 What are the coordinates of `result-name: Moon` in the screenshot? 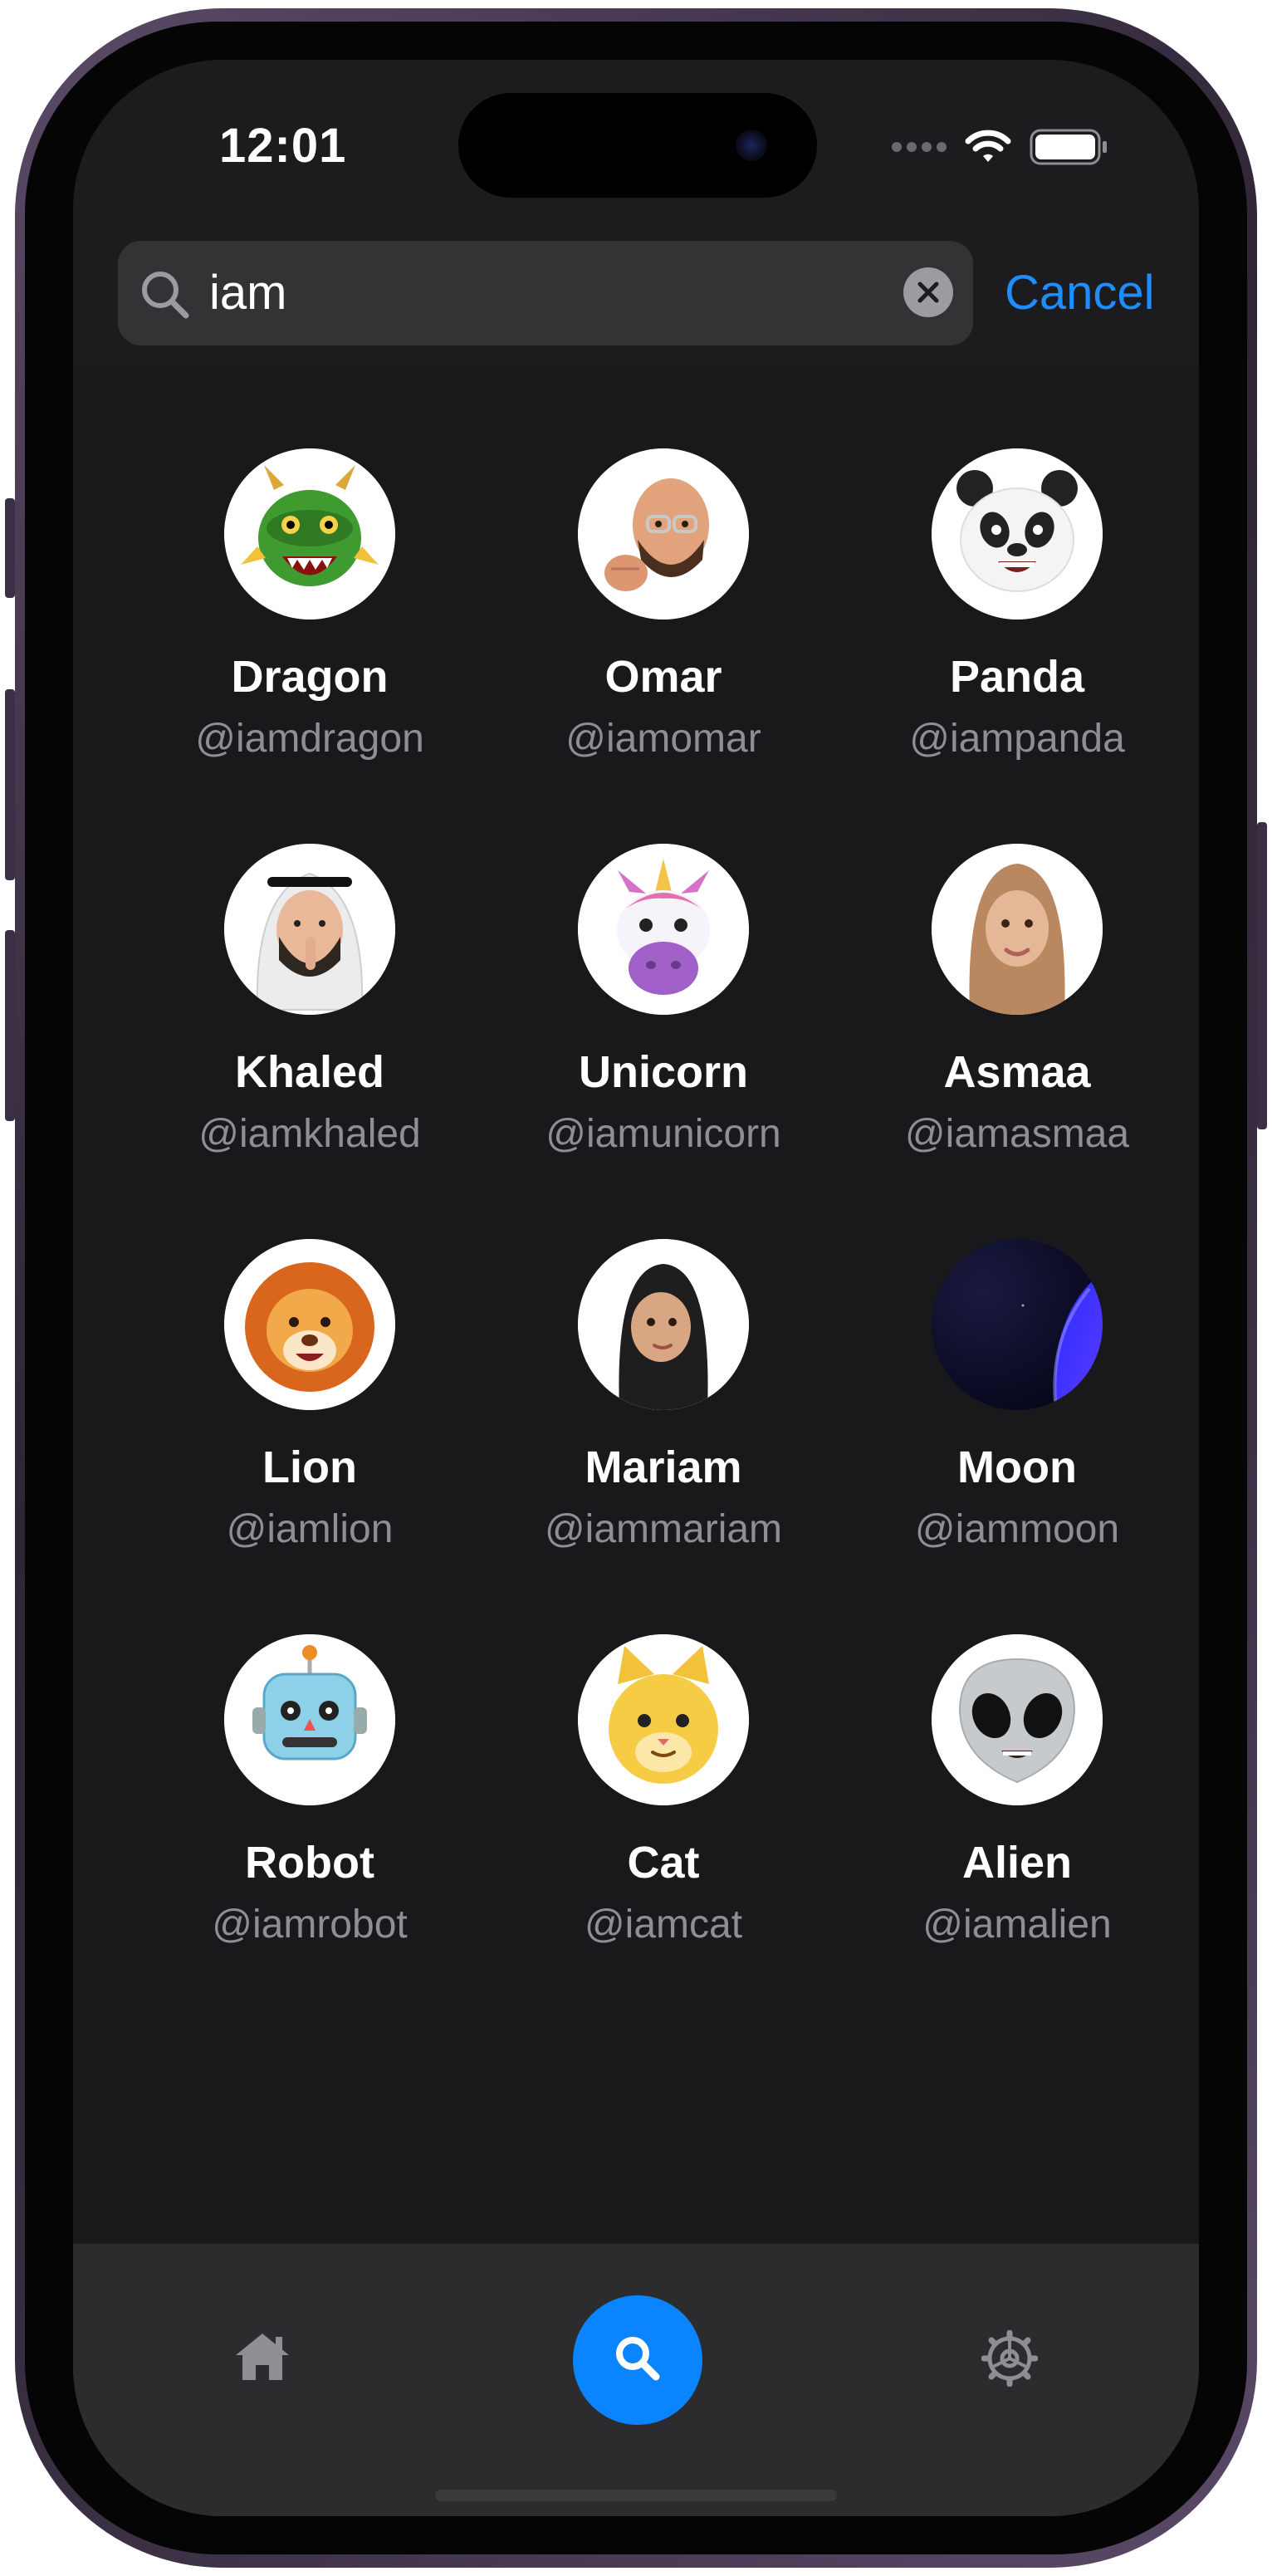 It's located at (1017, 1467).